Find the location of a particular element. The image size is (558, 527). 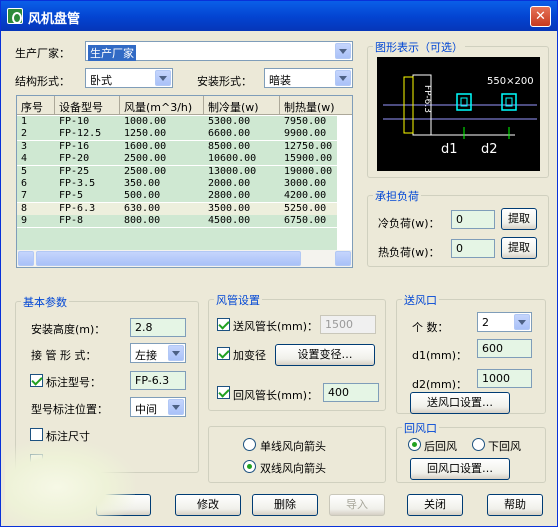

install-form-select: 暗装 is located at coordinates (308, 78).